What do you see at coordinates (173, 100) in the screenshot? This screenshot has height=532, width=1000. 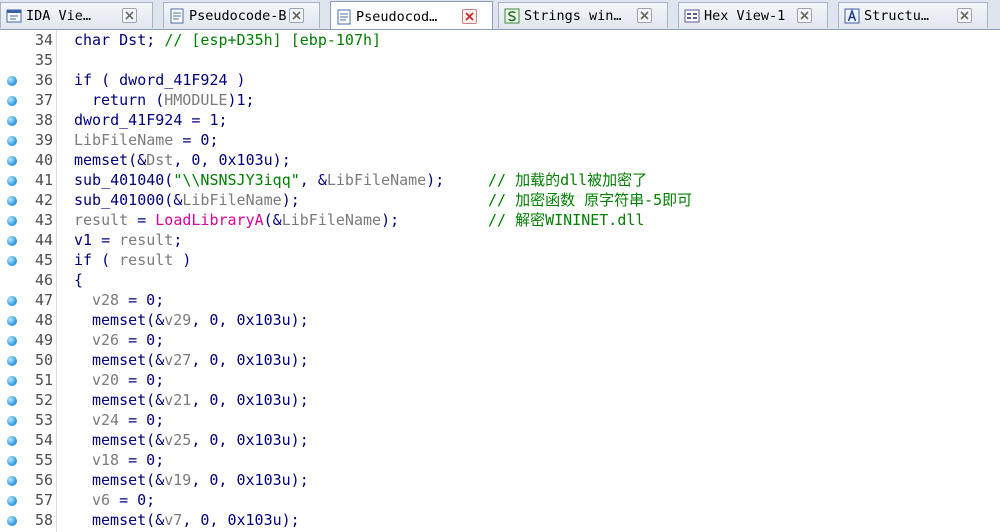 I see `code-text: return (HMODULE)1;` at bounding box center [173, 100].